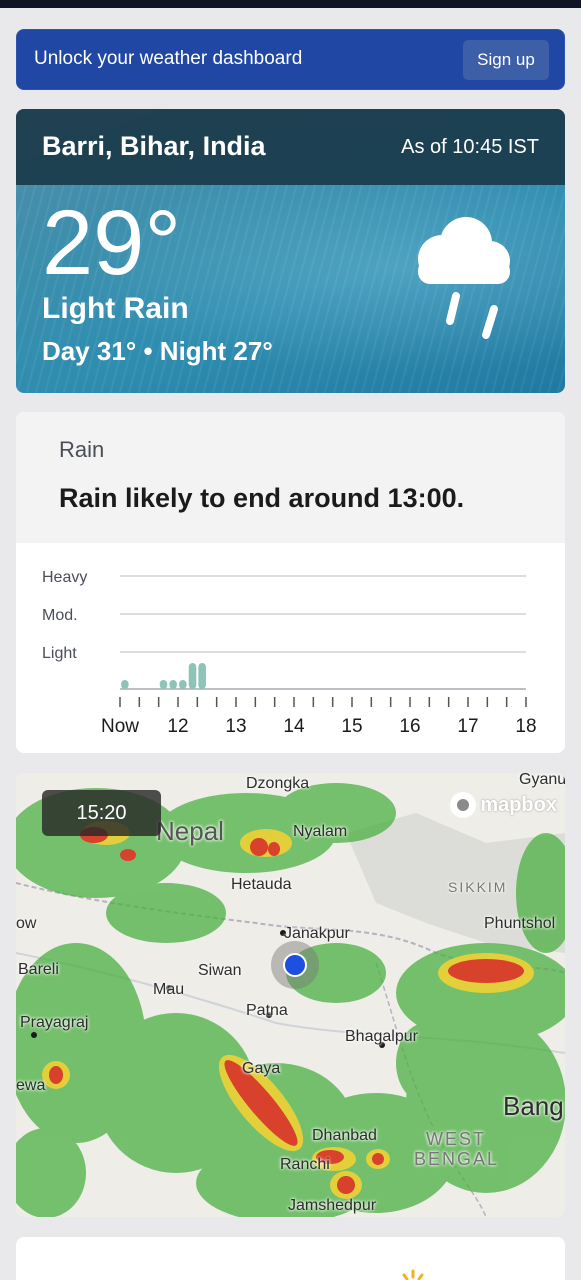 This screenshot has width=581, height=1280. Describe the element at coordinates (59, 653) in the screenshot. I see `level-label: Light` at that location.